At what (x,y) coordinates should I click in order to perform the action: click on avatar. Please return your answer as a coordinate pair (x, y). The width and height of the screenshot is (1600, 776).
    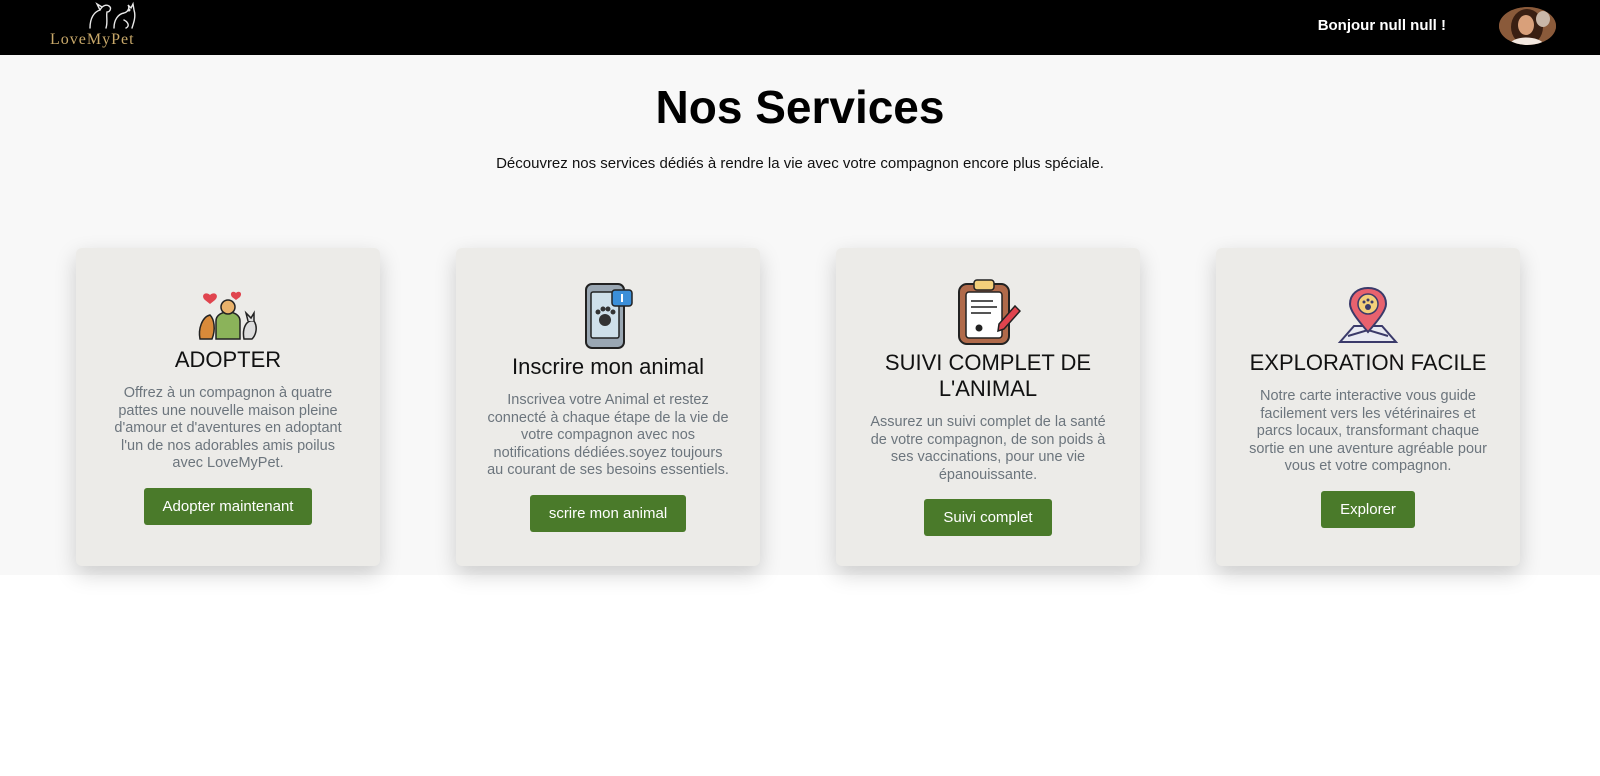
    Looking at the image, I should click on (1527, 26).